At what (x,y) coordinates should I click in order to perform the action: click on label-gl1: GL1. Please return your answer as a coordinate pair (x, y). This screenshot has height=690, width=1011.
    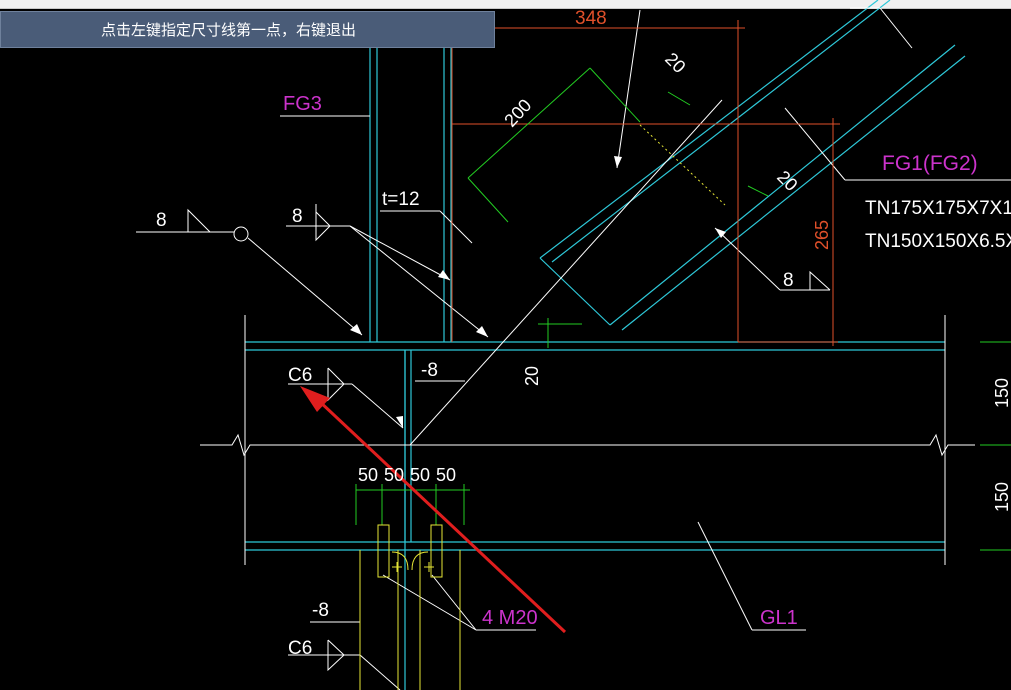
    Looking at the image, I should click on (779, 618).